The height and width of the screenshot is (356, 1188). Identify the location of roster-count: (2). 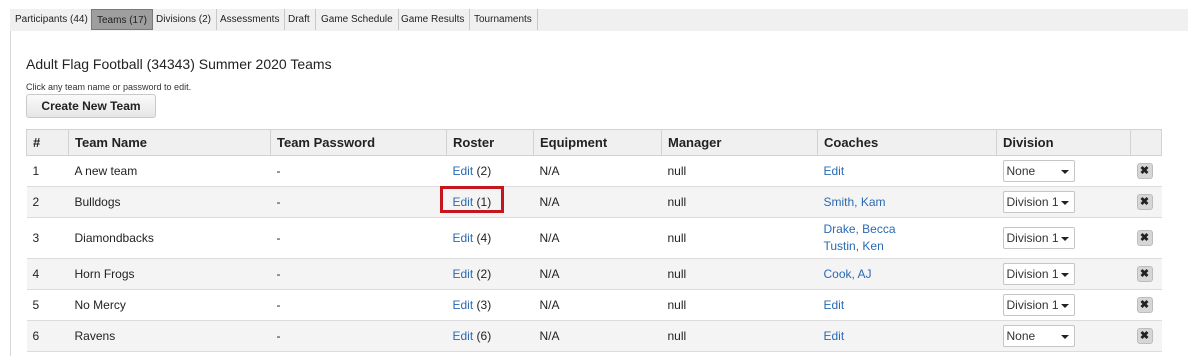
(484, 171).